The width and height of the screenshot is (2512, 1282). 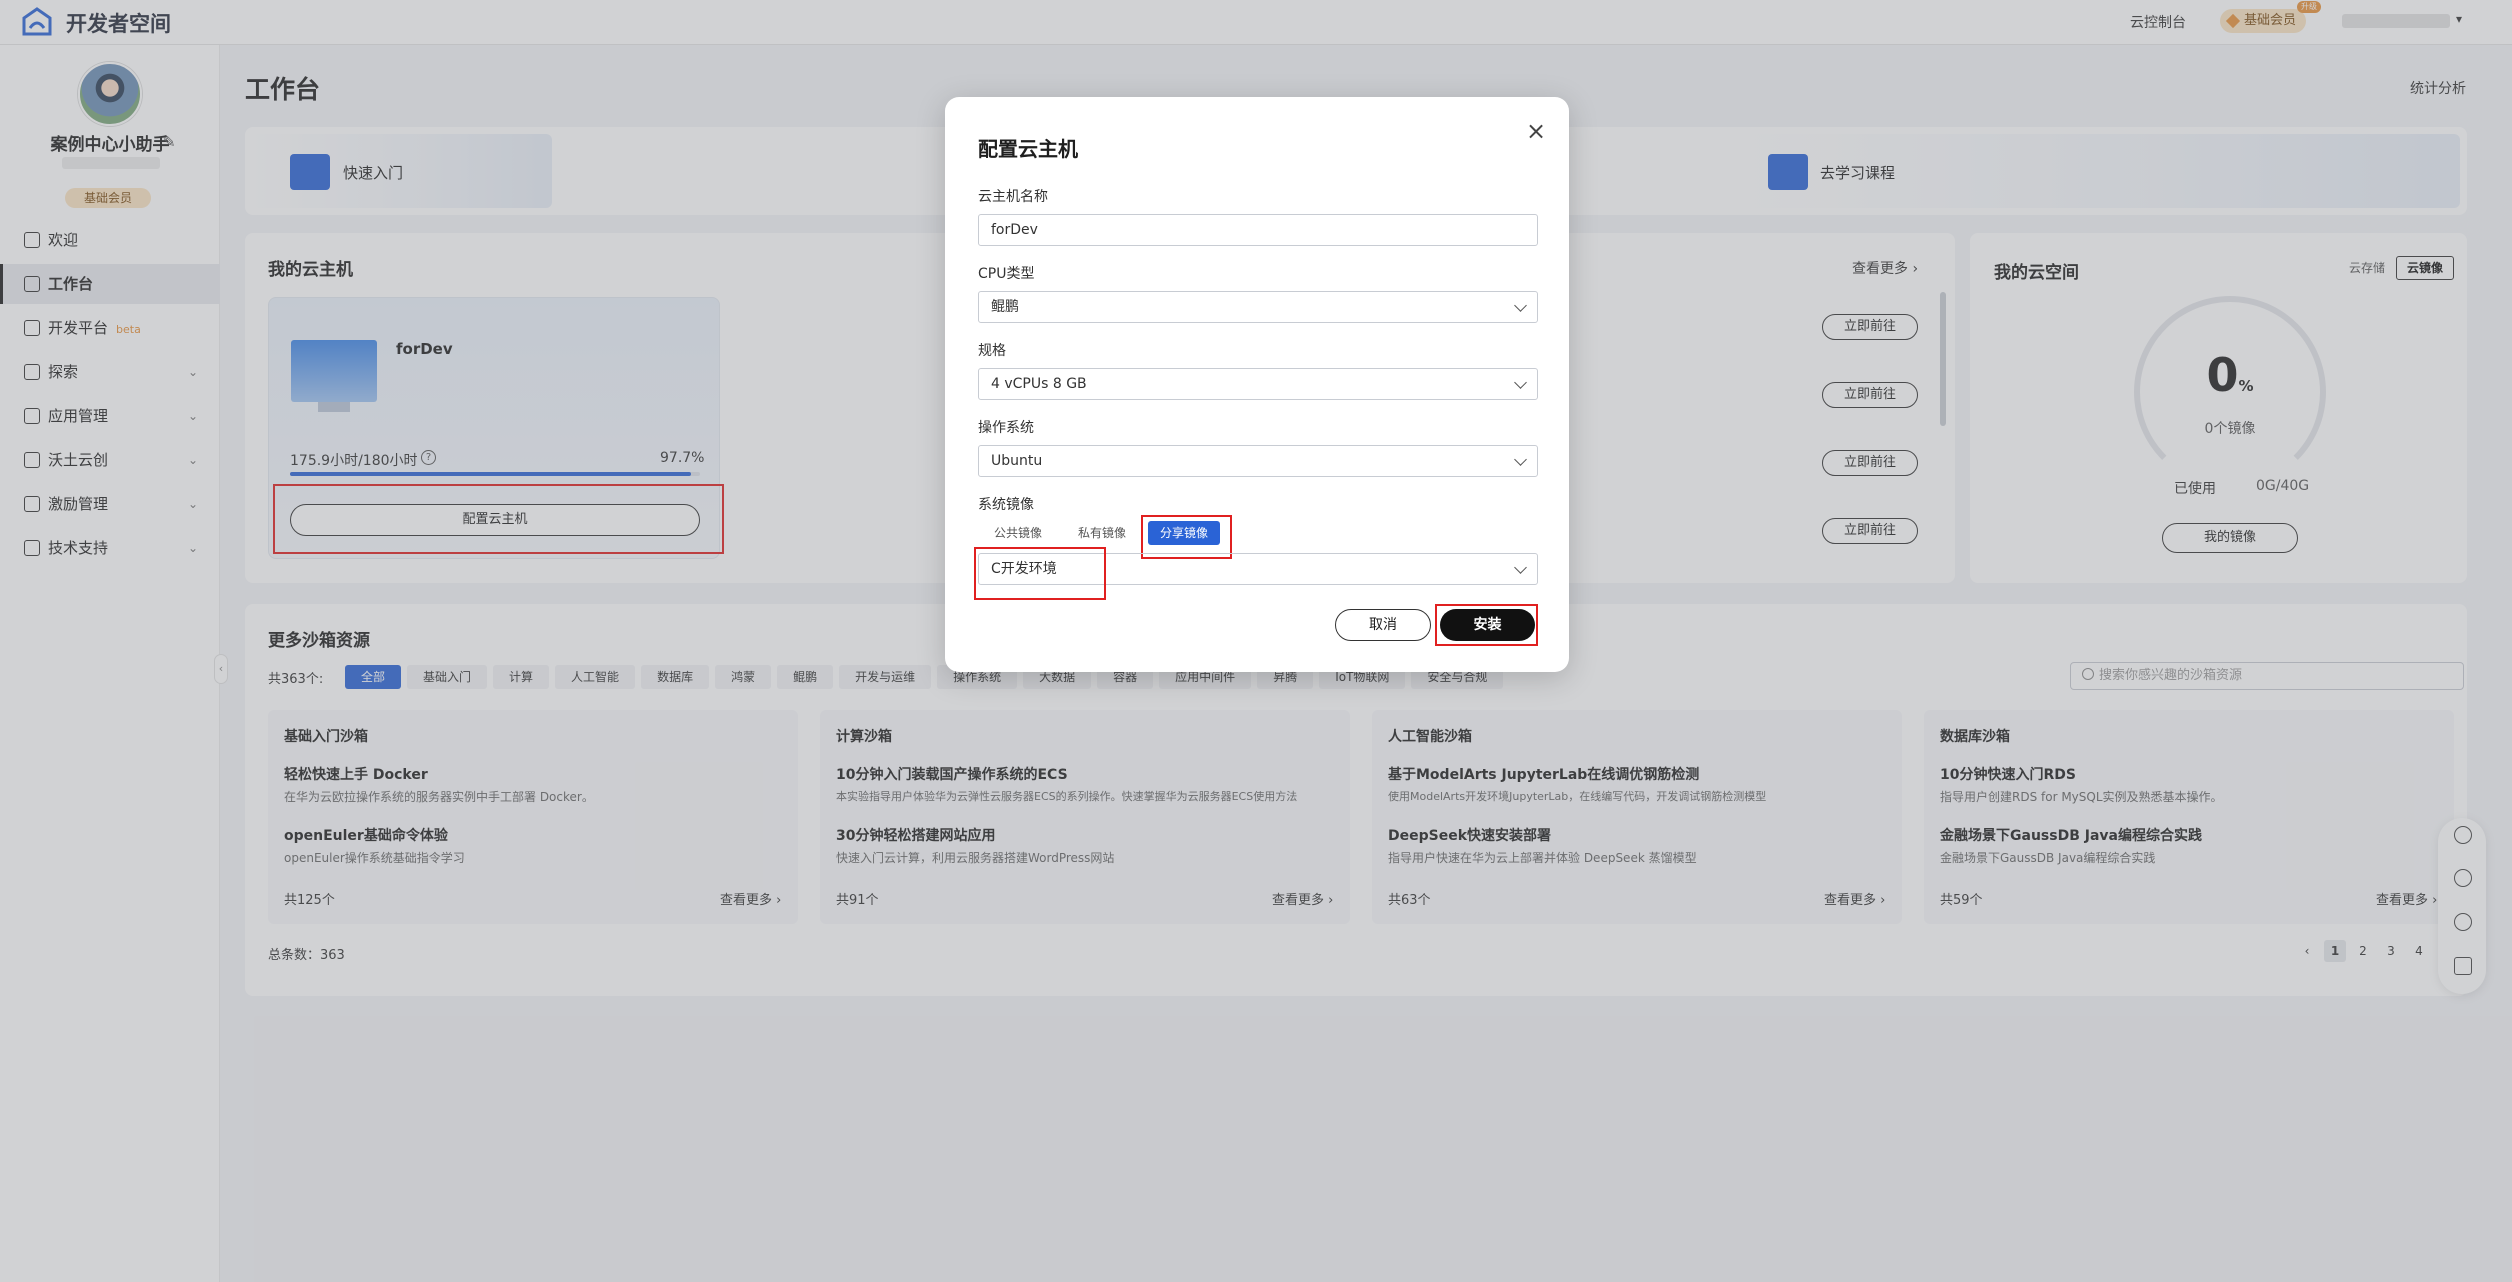 What do you see at coordinates (1258, 307) in the screenshot?
I see `cpu-select: 鲲鹏` at bounding box center [1258, 307].